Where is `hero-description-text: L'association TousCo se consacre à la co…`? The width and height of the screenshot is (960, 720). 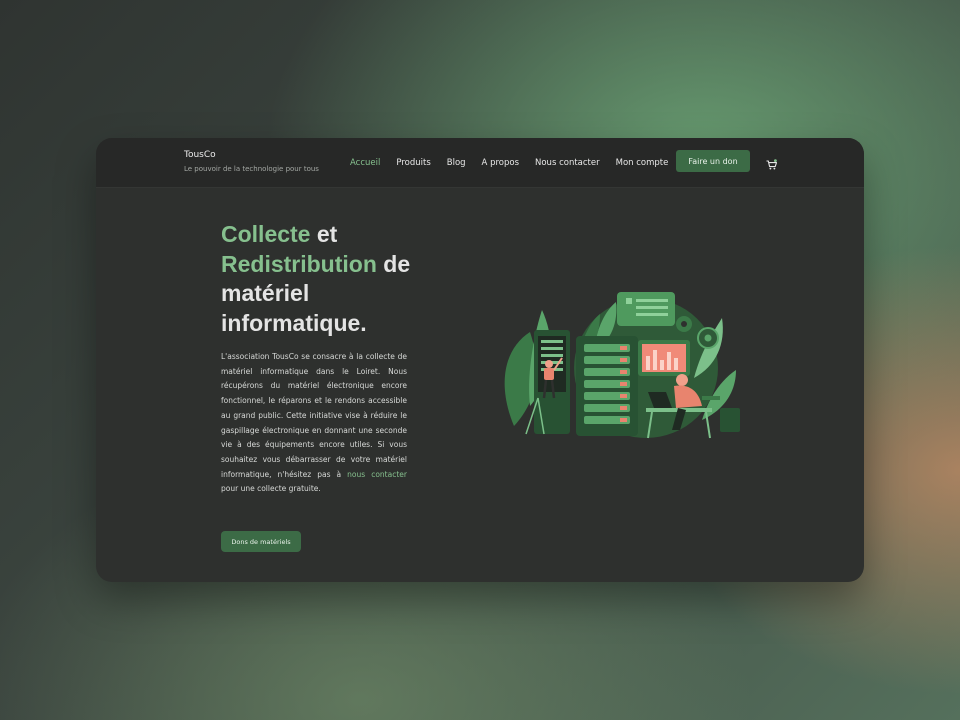
hero-description-text: L'association TousCo se consacre à la co… is located at coordinates (314, 415).